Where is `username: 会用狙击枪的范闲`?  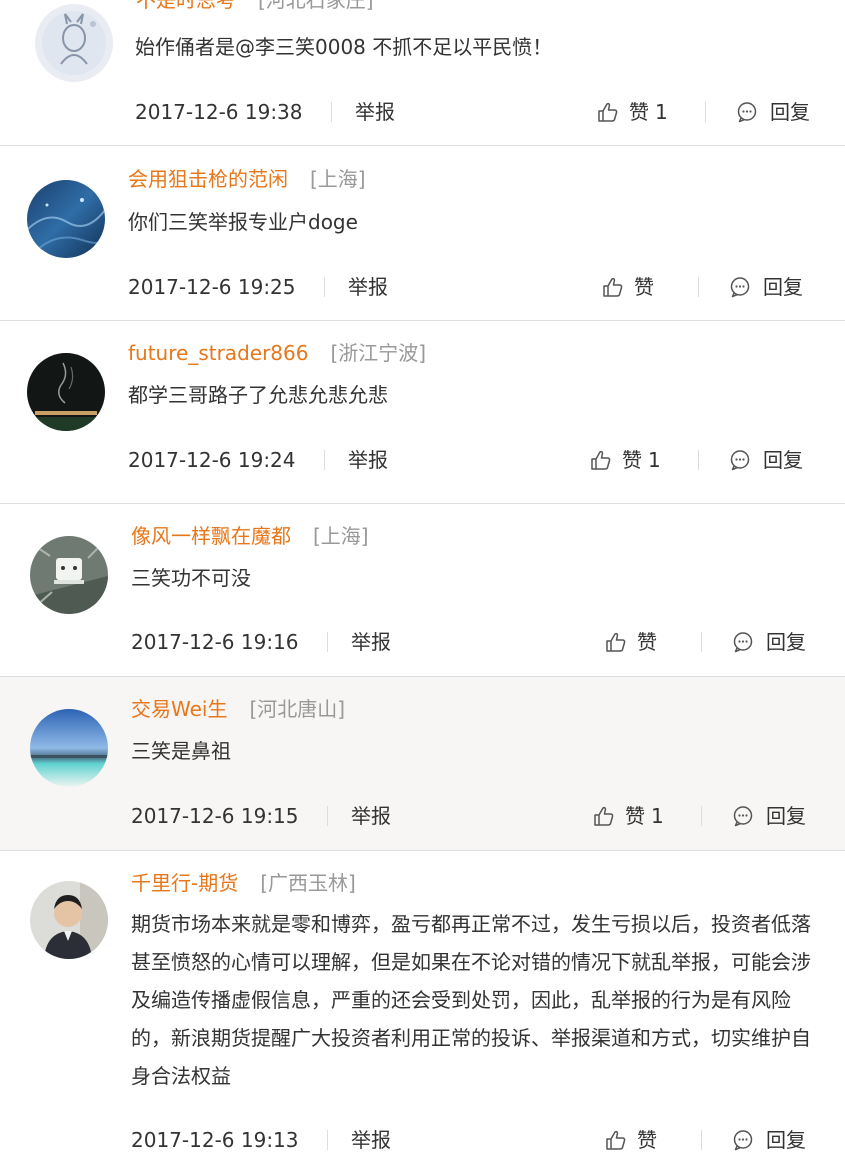
username: 会用狙击枪的范闲 is located at coordinates (208, 179).